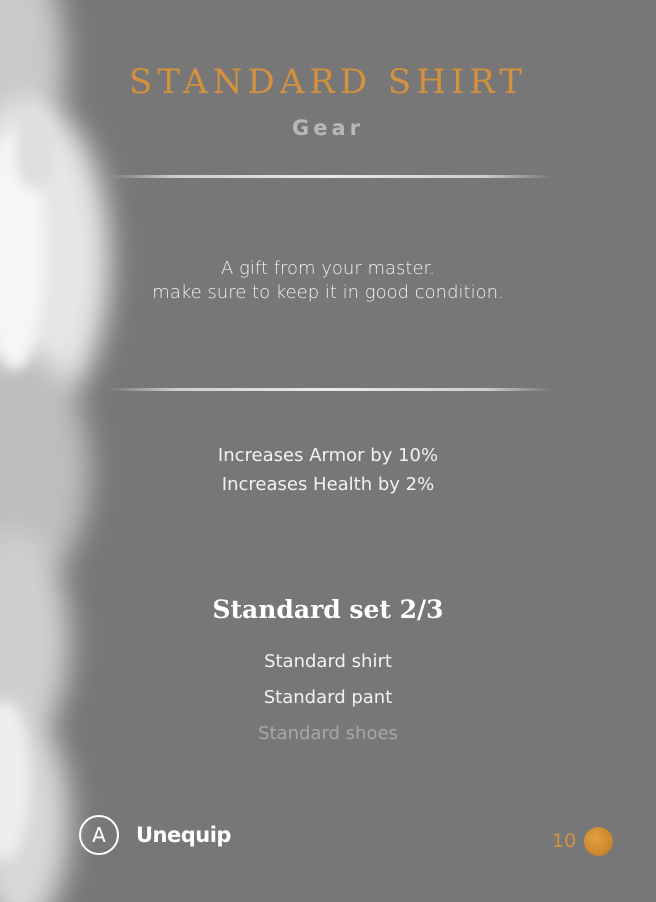  I want to click on unequip-button: A Unequip, so click(155, 835).